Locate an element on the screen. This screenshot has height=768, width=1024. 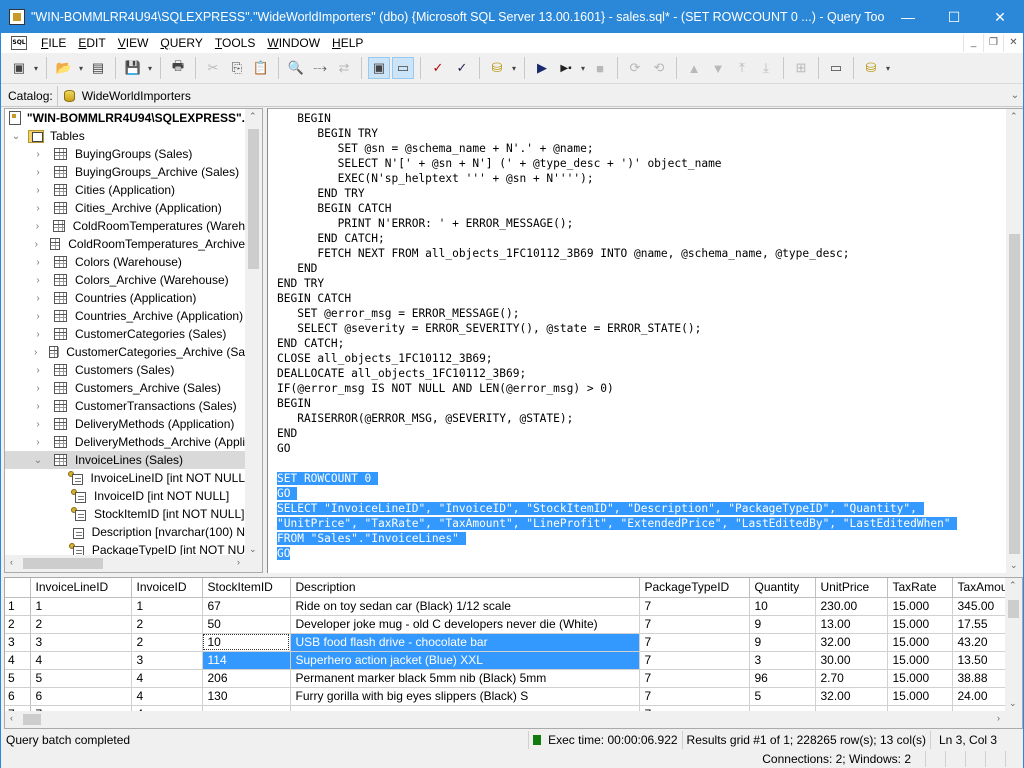
menu-edit: EDIT is located at coordinates (91, 43).